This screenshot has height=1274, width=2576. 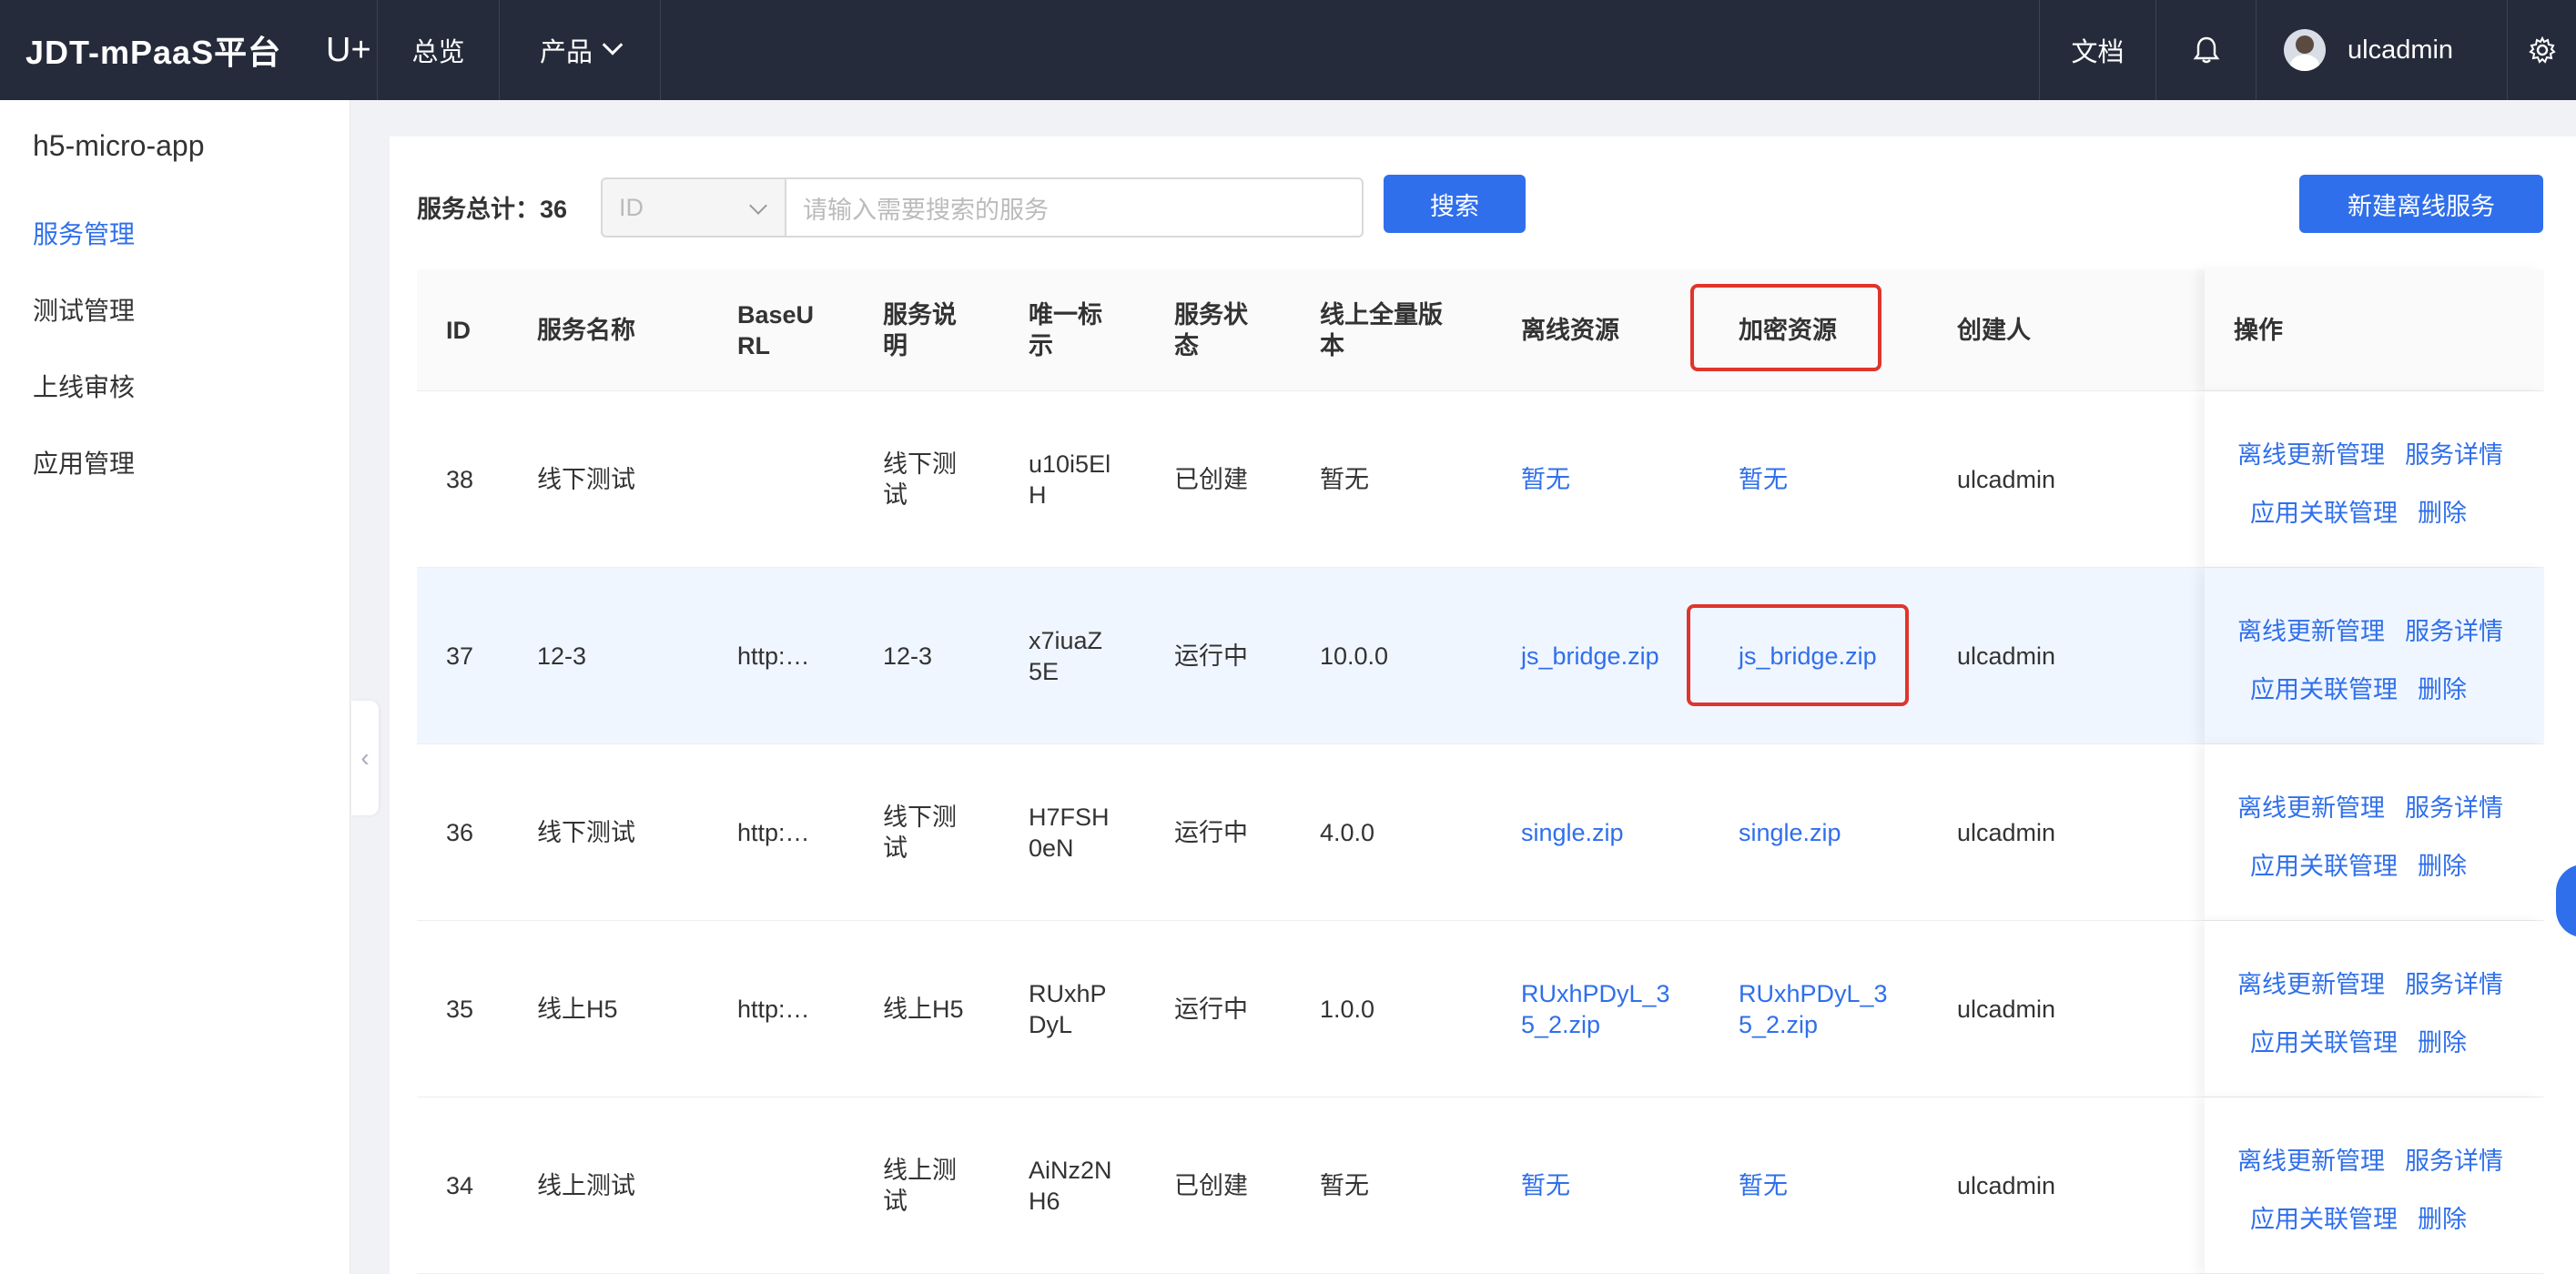 I want to click on search-button: 搜索, so click(x=1455, y=204).